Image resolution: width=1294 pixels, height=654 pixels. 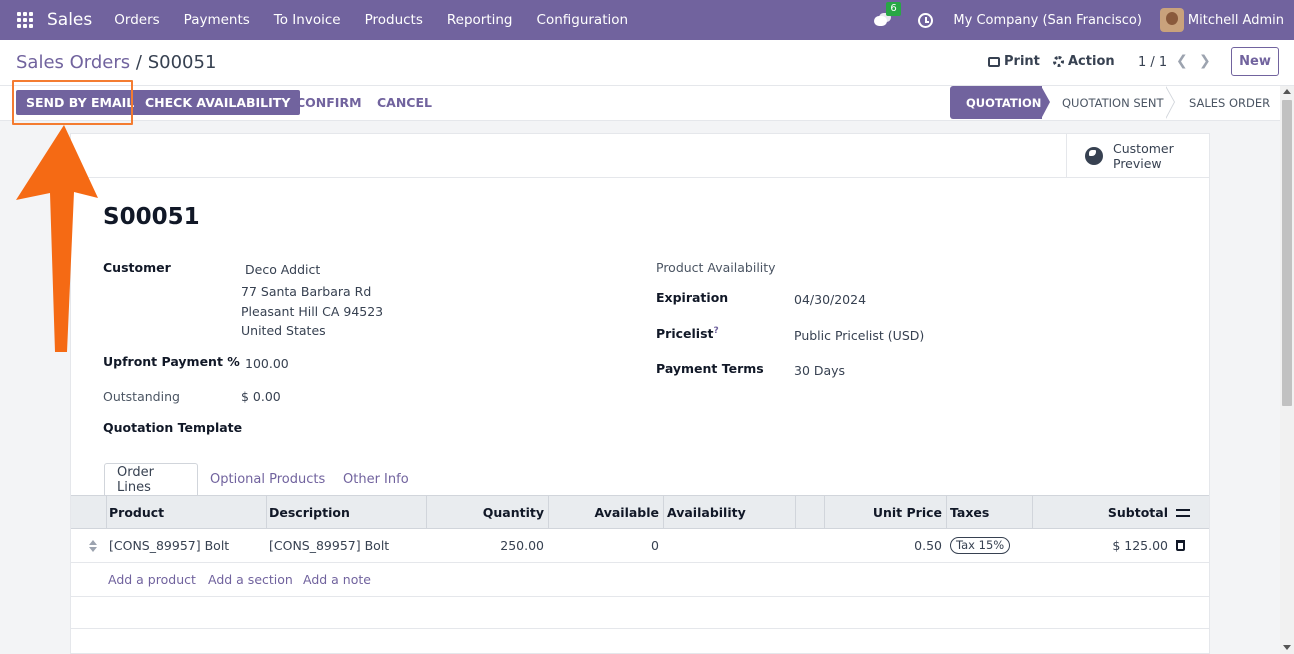 I want to click on customer-preview-line1: Customer, so click(x=1143, y=148).